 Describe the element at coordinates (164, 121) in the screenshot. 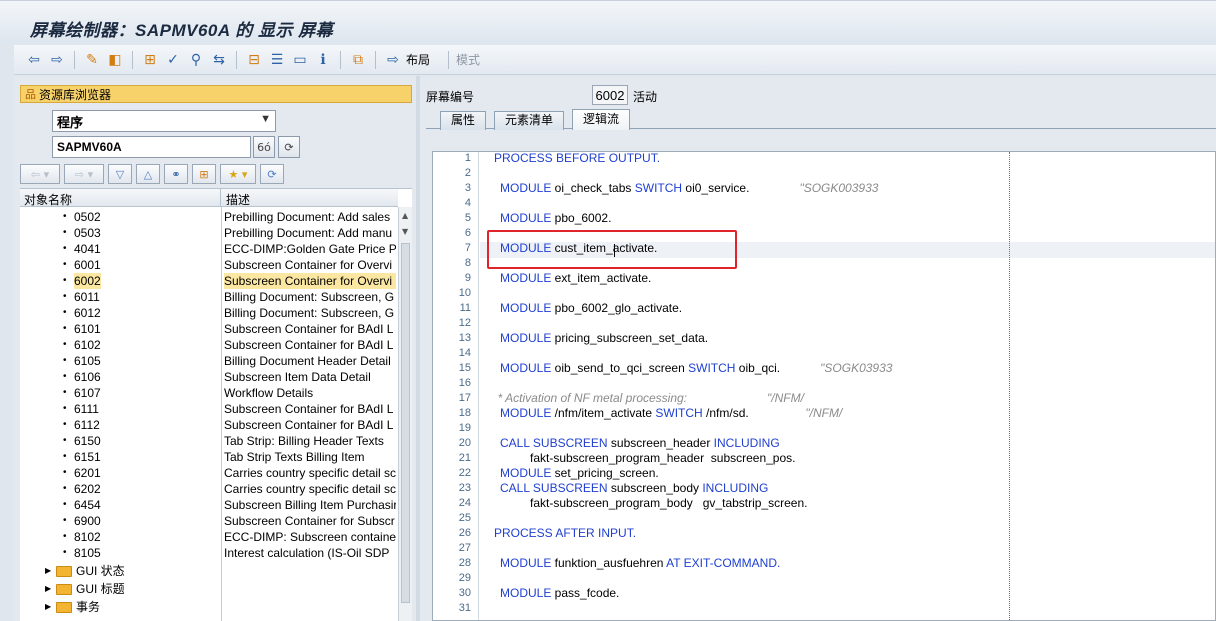

I see `object-type-select: 程序 ▼` at that location.